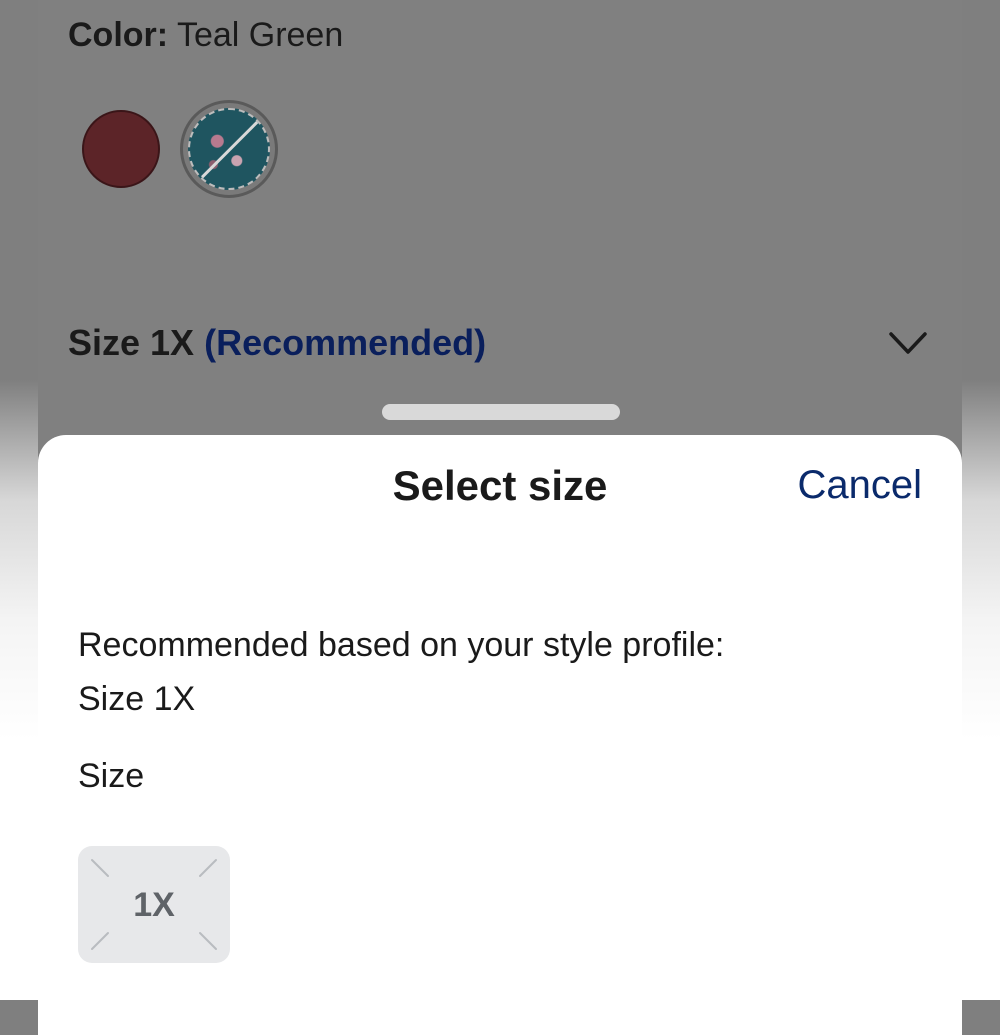  Describe the element at coordinates (859, 485) in the screenshot. I see `cancel-button: Cancel` at that location.